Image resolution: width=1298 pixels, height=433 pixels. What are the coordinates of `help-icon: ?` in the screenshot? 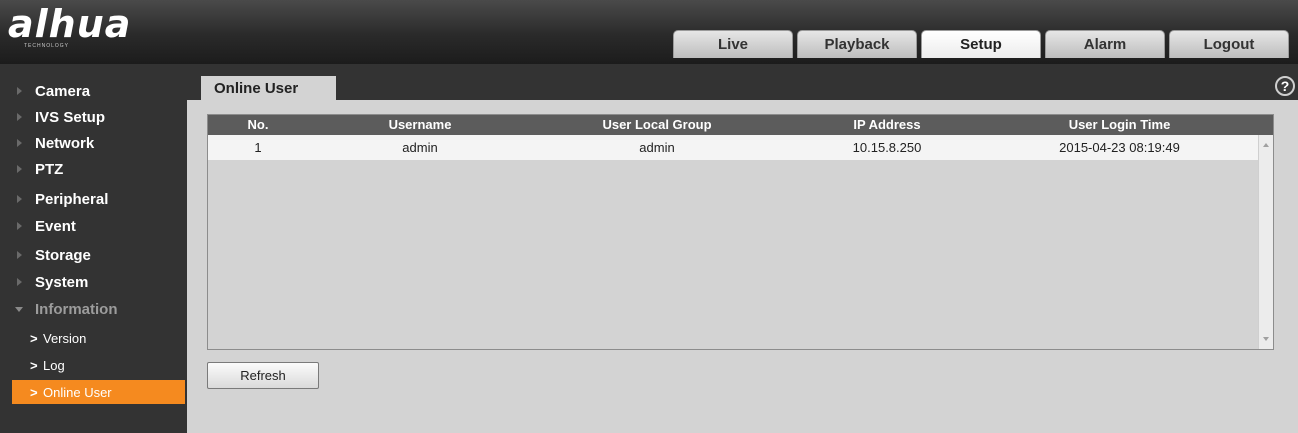 It's located at (1285, 86).